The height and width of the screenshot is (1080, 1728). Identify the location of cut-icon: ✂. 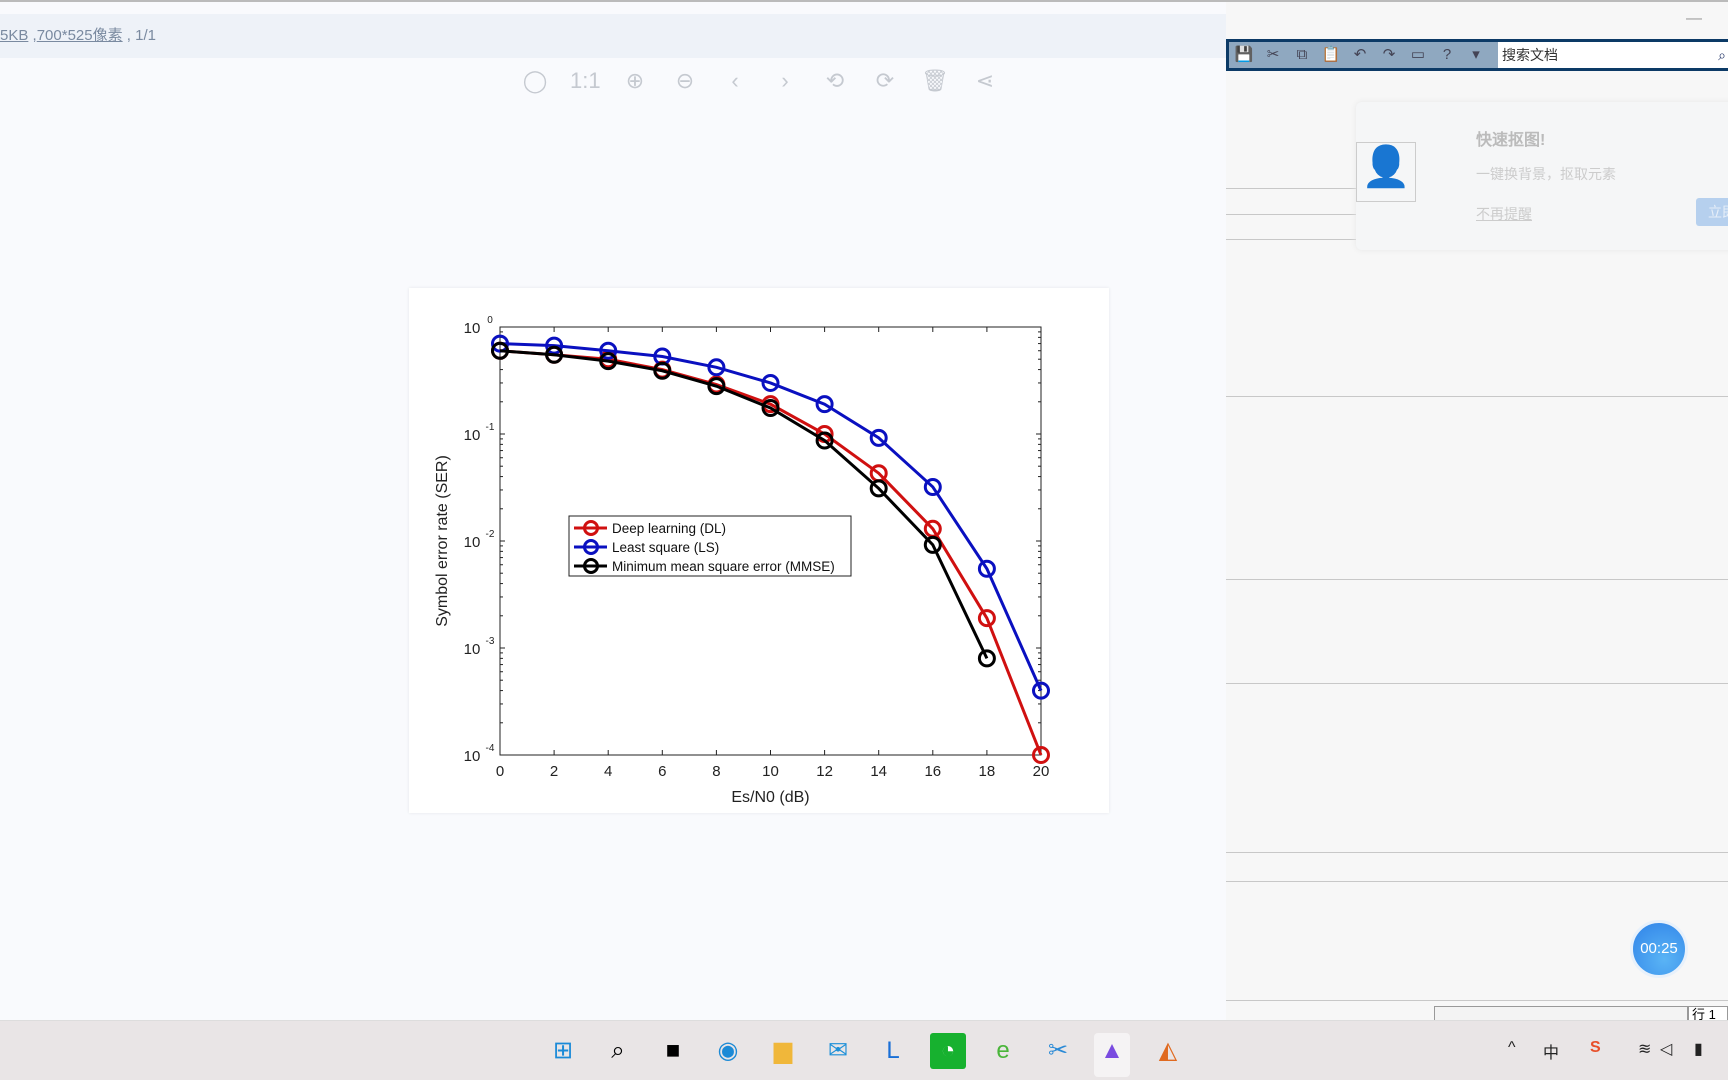
(1273, 55).